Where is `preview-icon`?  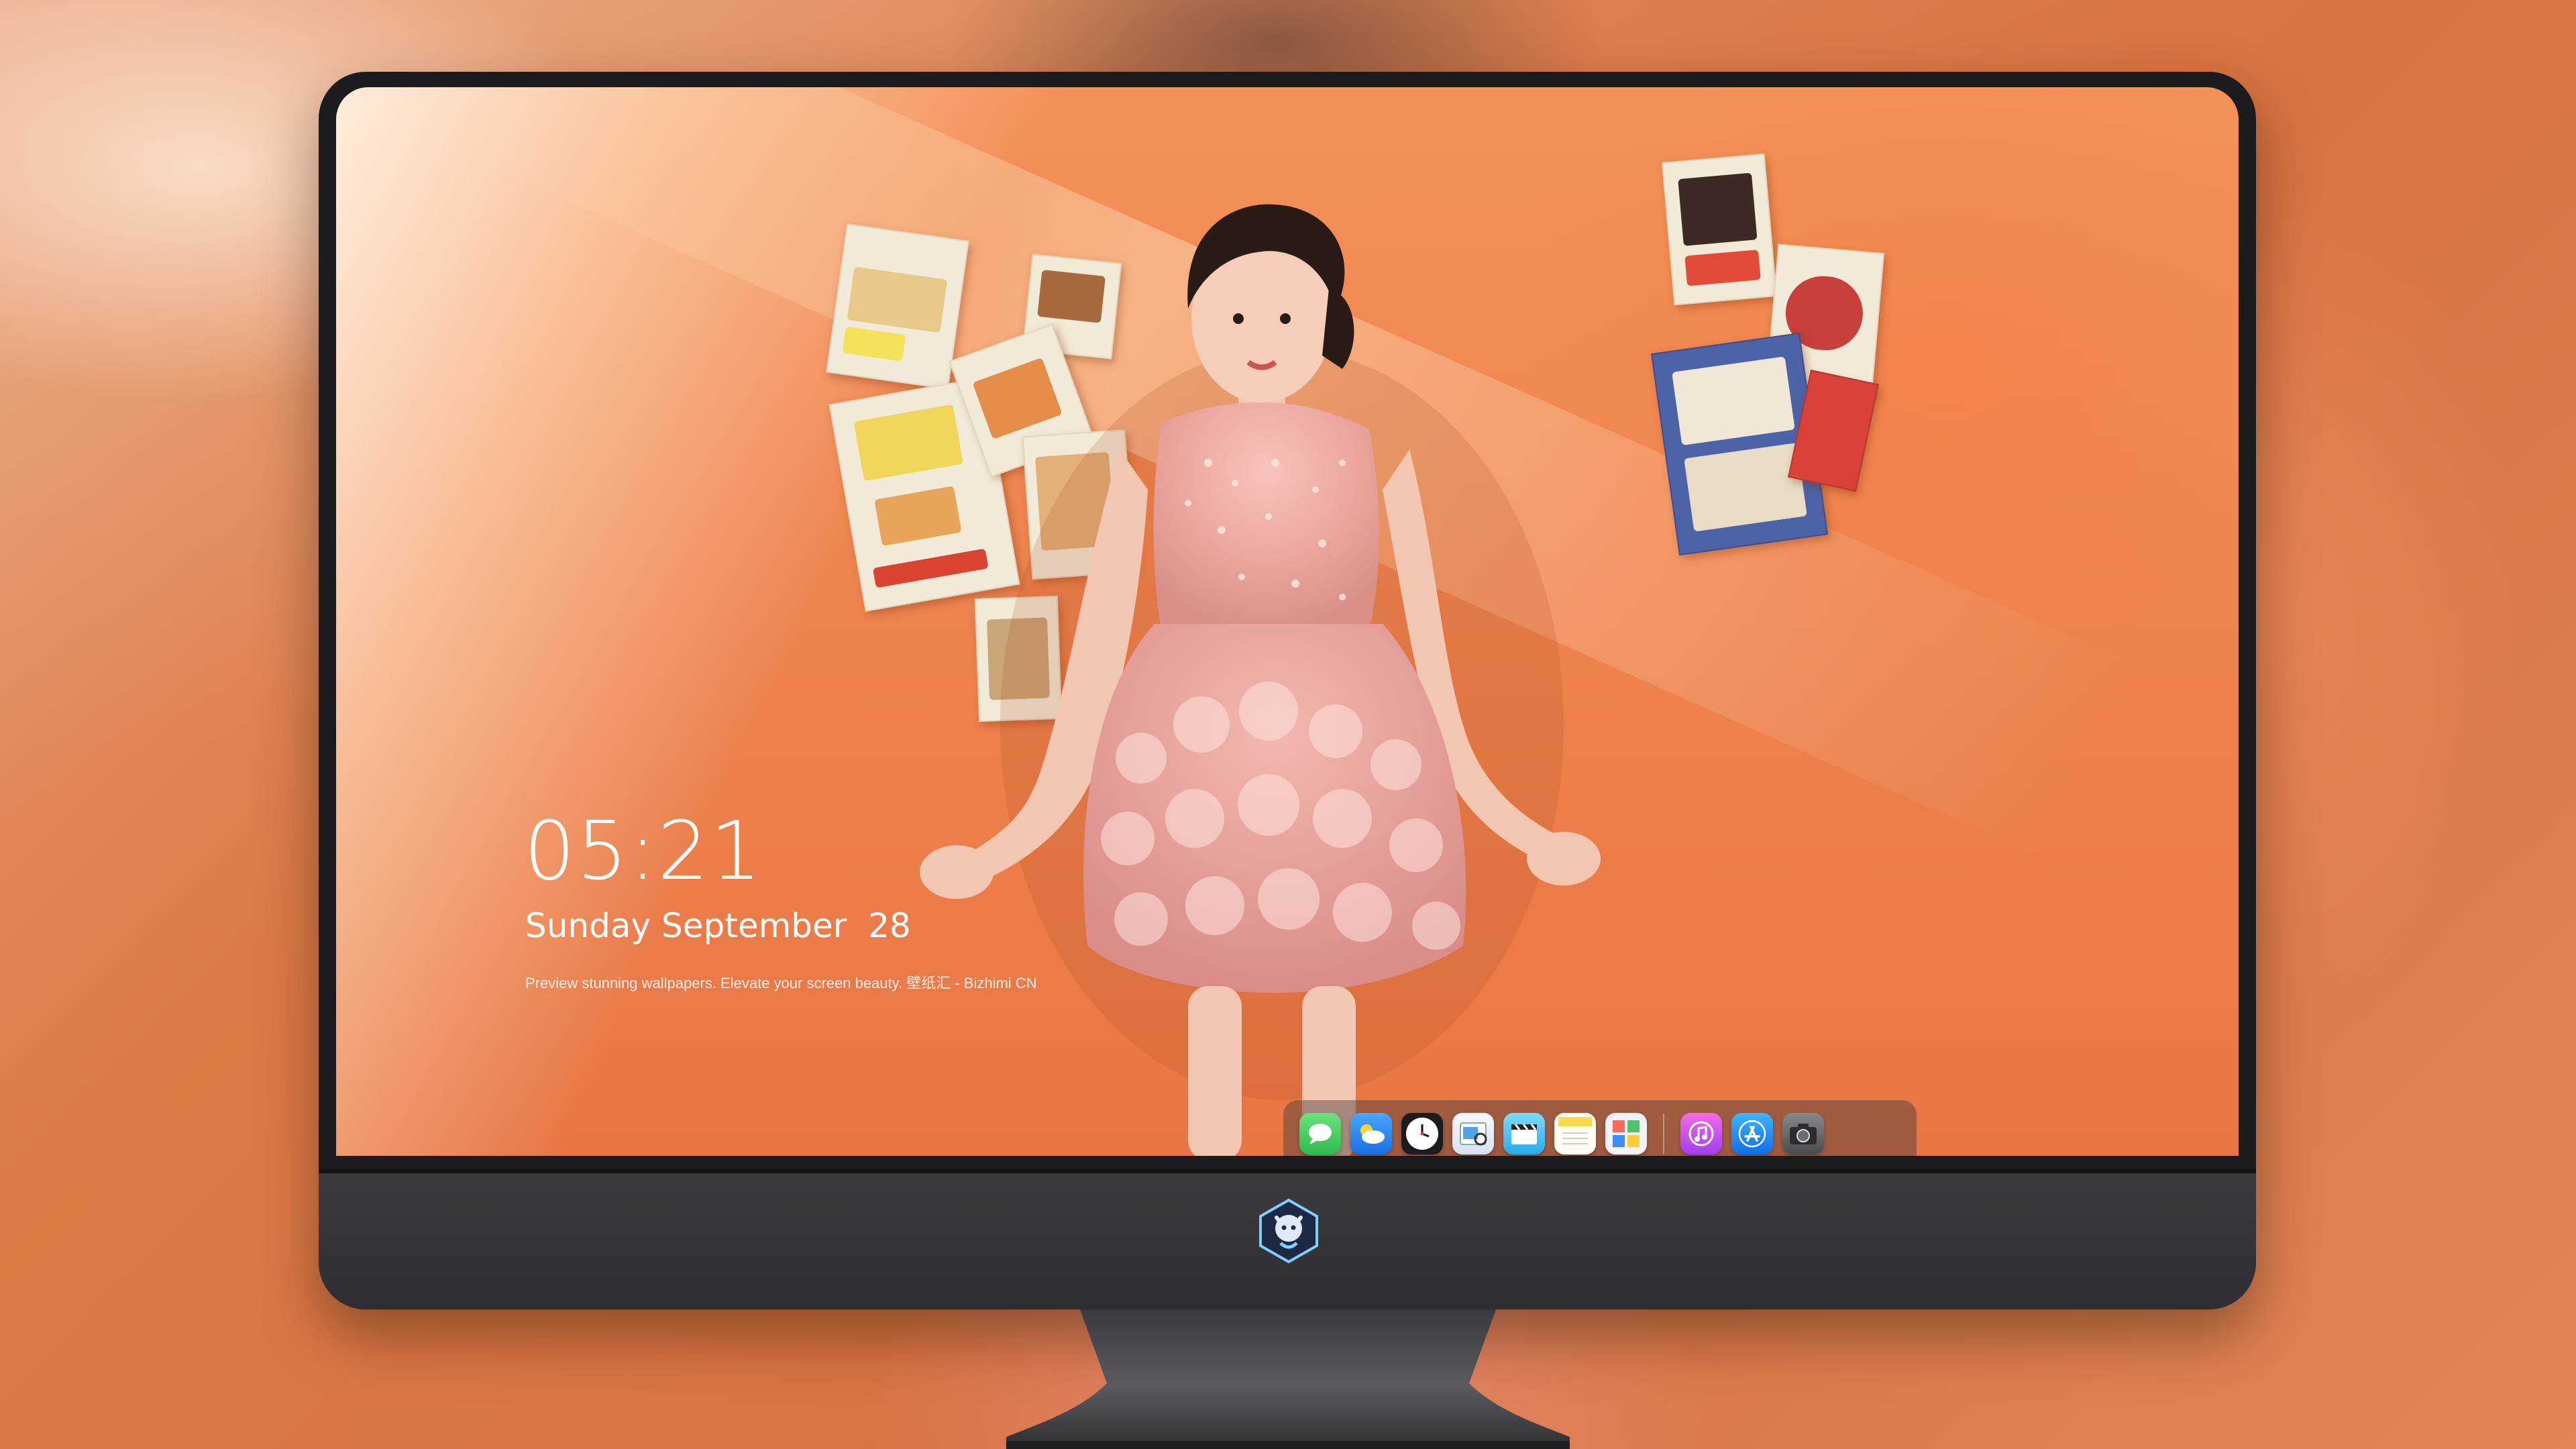 preview-icon is located at coordinates (1473, 1134).